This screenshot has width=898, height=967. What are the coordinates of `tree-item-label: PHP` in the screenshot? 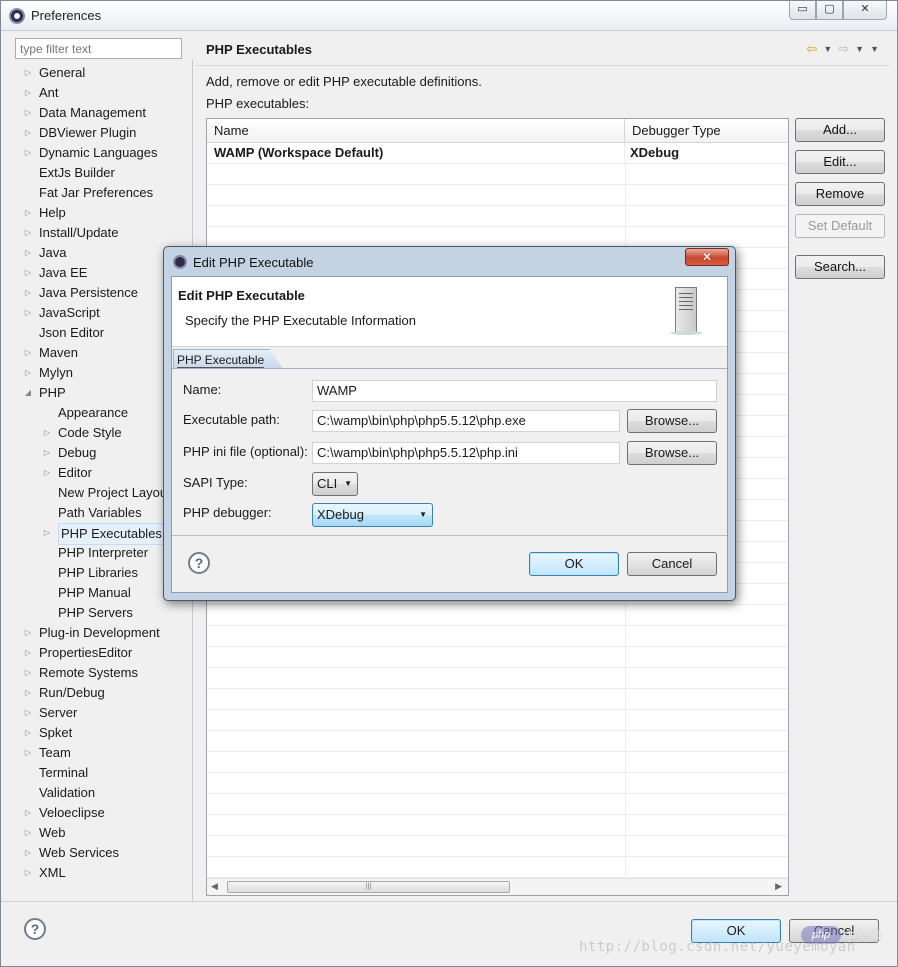 It's located at (52, 392).